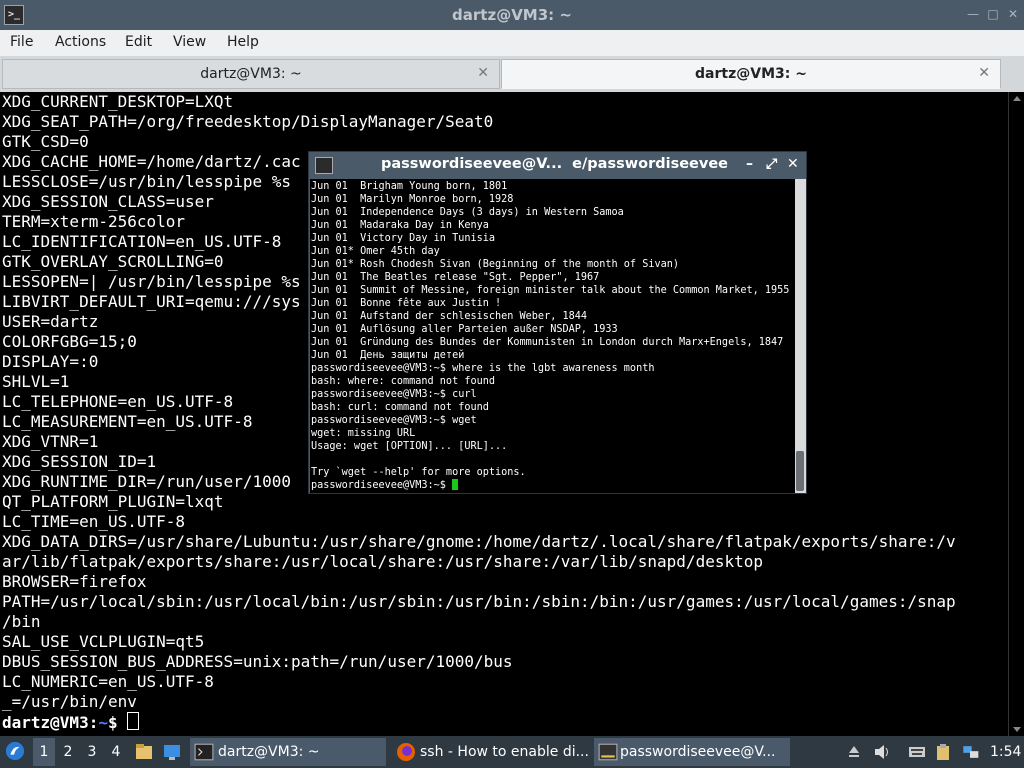 The image size is (1024, 768). What do you see at coordinates (45, 722) in the screenshot?
I see `prompt-user: dartz@VM3` at bounding box center [45, 722].